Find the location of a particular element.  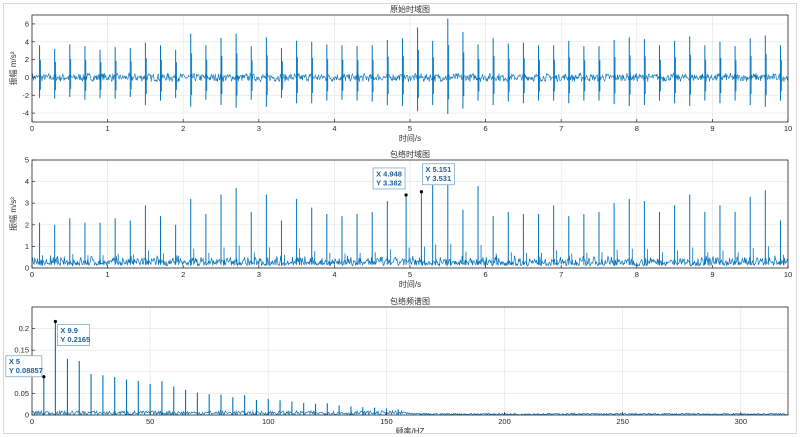

xtick-label: 150 is located at coordinates (386, 421).